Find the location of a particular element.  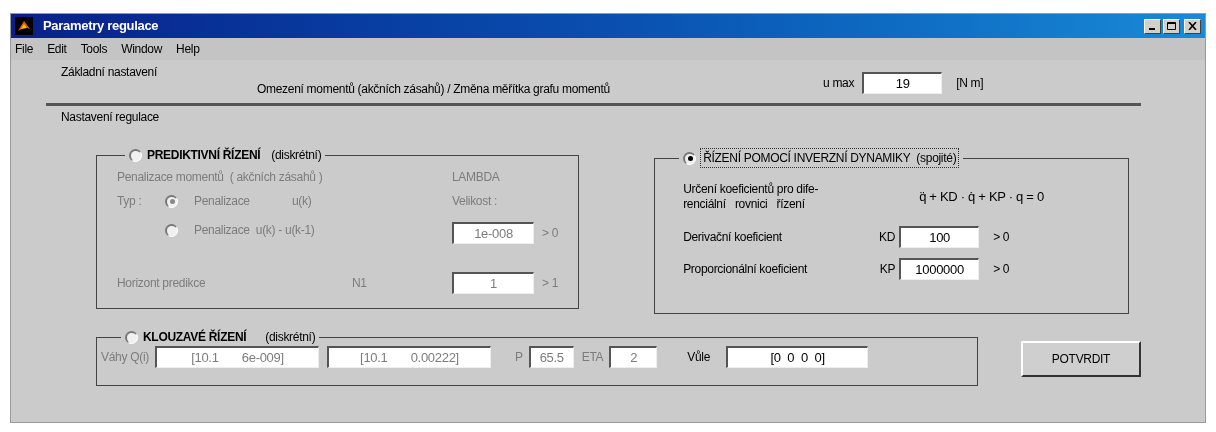

field-label: Váhy Q(i) is located at coordinates (124, 357).